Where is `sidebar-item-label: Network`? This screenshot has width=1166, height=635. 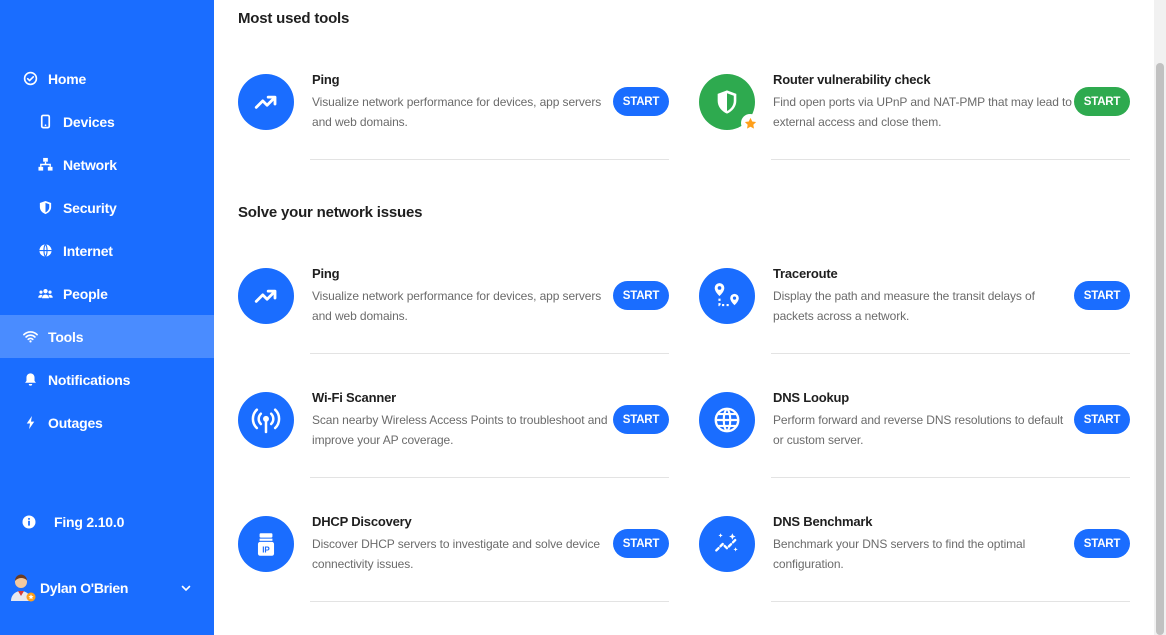
sidebar-item-label: Network is located at coordinates (90, 164).